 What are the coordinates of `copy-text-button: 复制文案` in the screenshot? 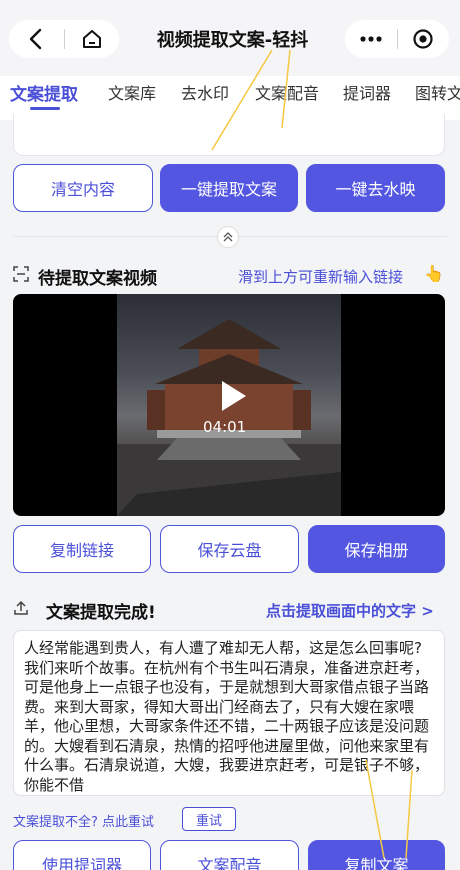 It's located at (376, 855).